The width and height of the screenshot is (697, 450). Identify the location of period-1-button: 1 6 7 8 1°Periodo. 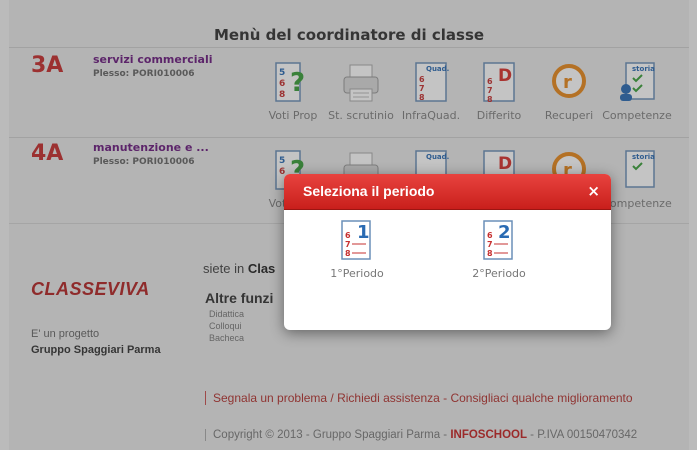
(357, 253).